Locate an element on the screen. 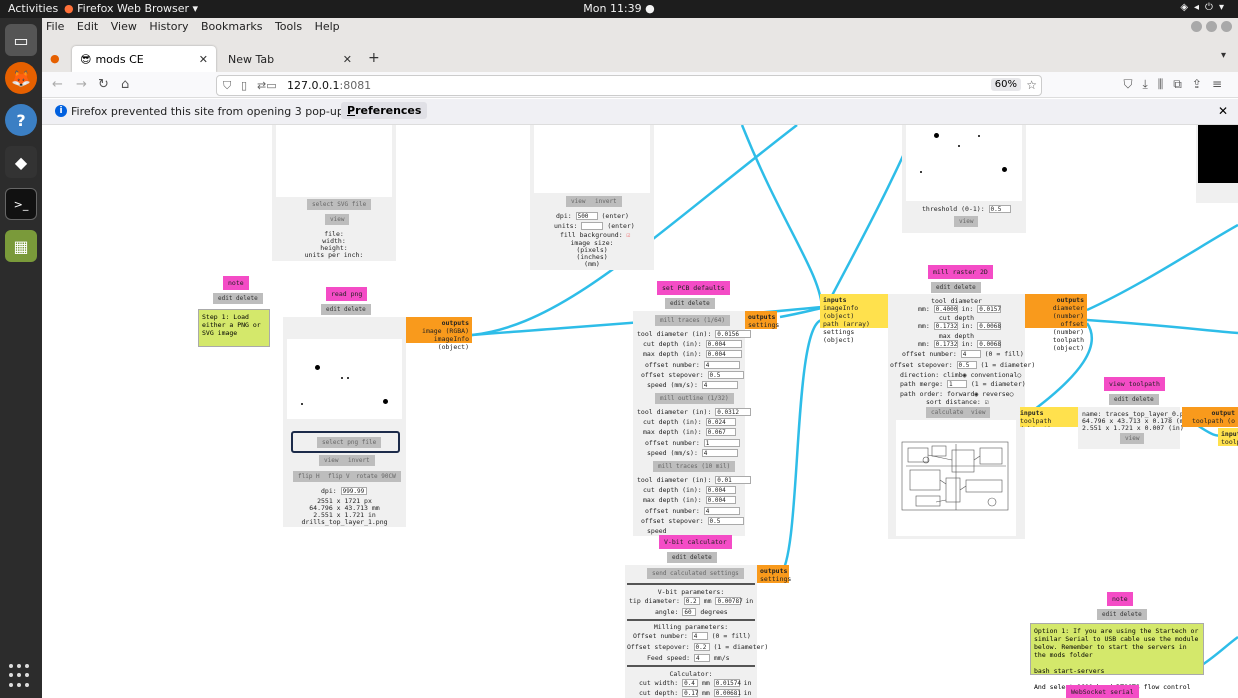 This screenshot has height=698, width=1238. offset-number-input: 4 is located at coordinates (699, 636).